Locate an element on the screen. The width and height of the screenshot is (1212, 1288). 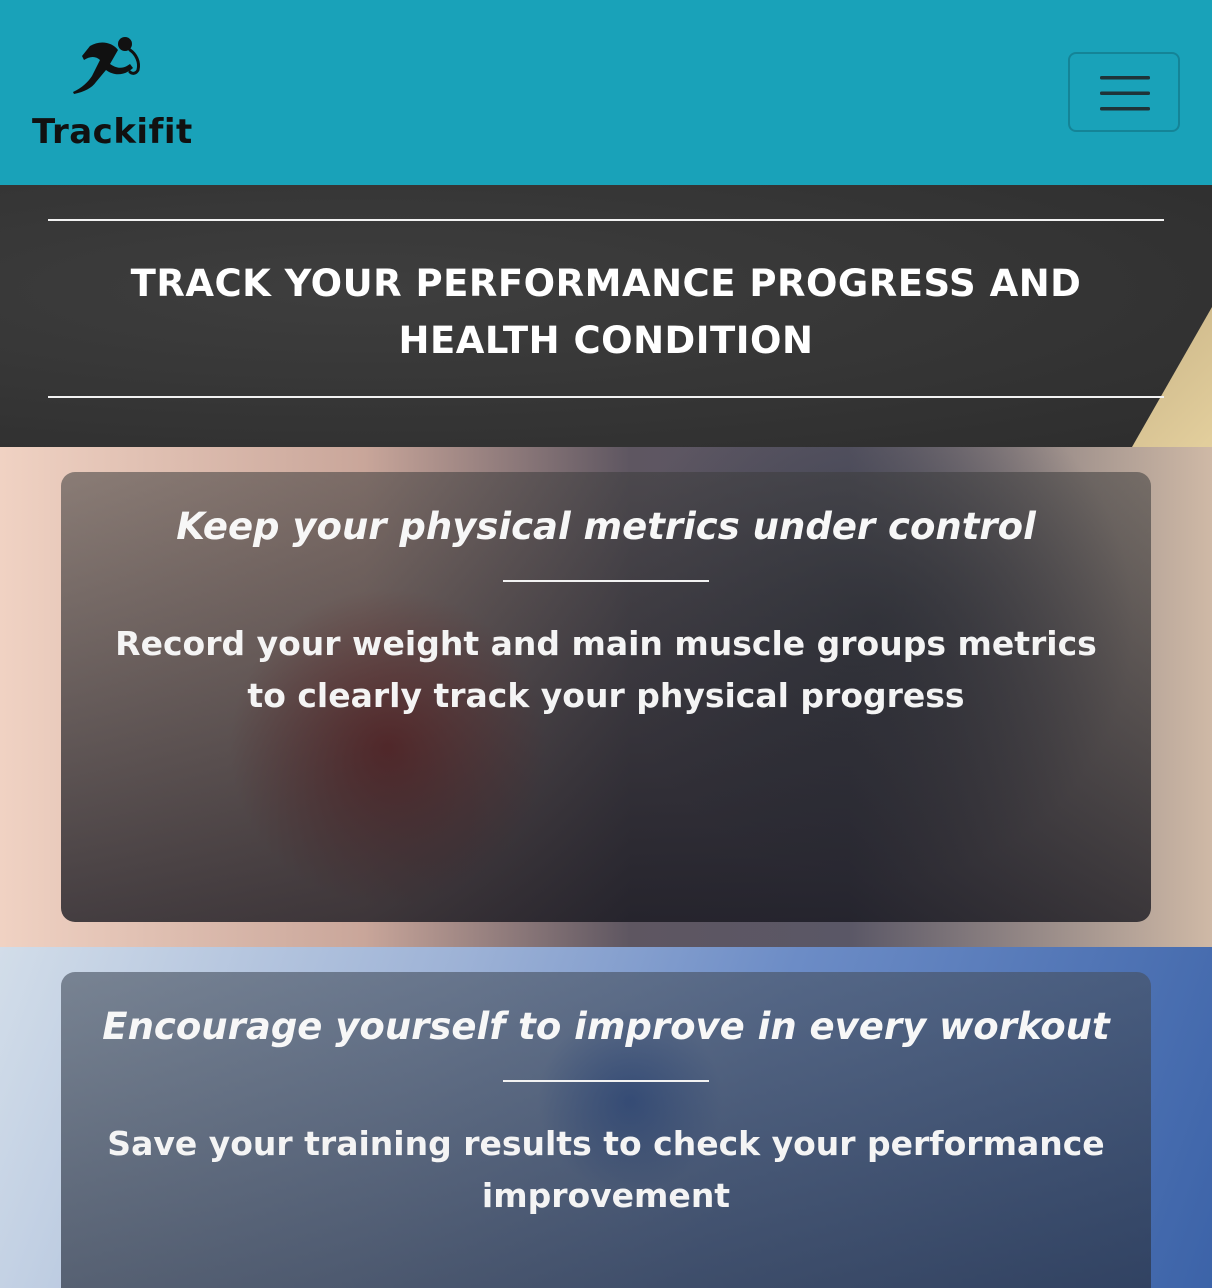
hero-top-divider is located at coordinates (606, 220).